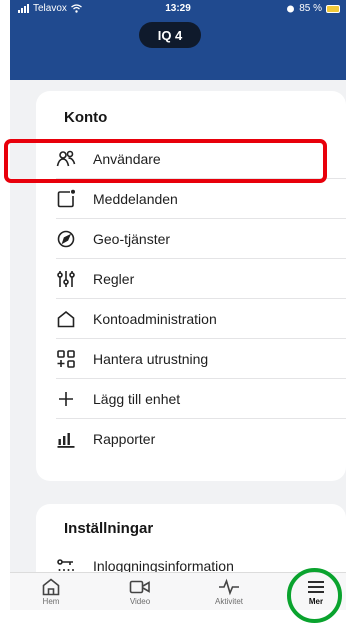  I want to click on menu-item-account-admin: Kontoadministration, so click(191, 319).